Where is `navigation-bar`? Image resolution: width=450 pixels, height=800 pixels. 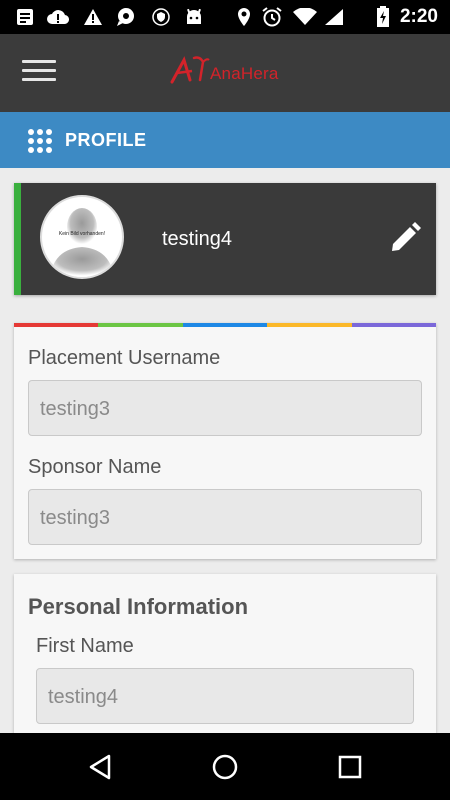 navigation-bar is located at coordinates (225, 766).